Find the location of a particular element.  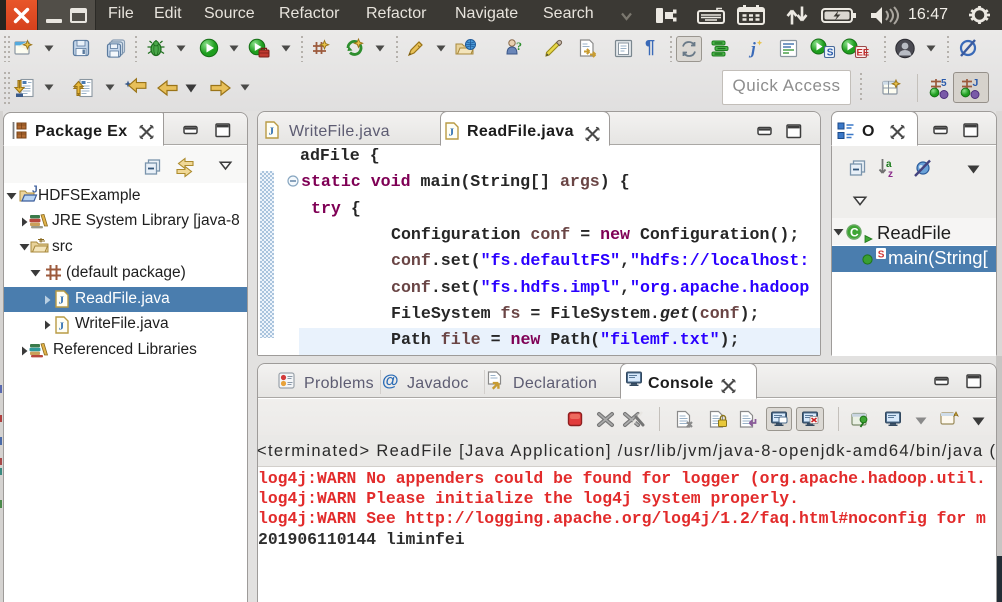

svg-text: 5 is located at coordinates (944, 83).